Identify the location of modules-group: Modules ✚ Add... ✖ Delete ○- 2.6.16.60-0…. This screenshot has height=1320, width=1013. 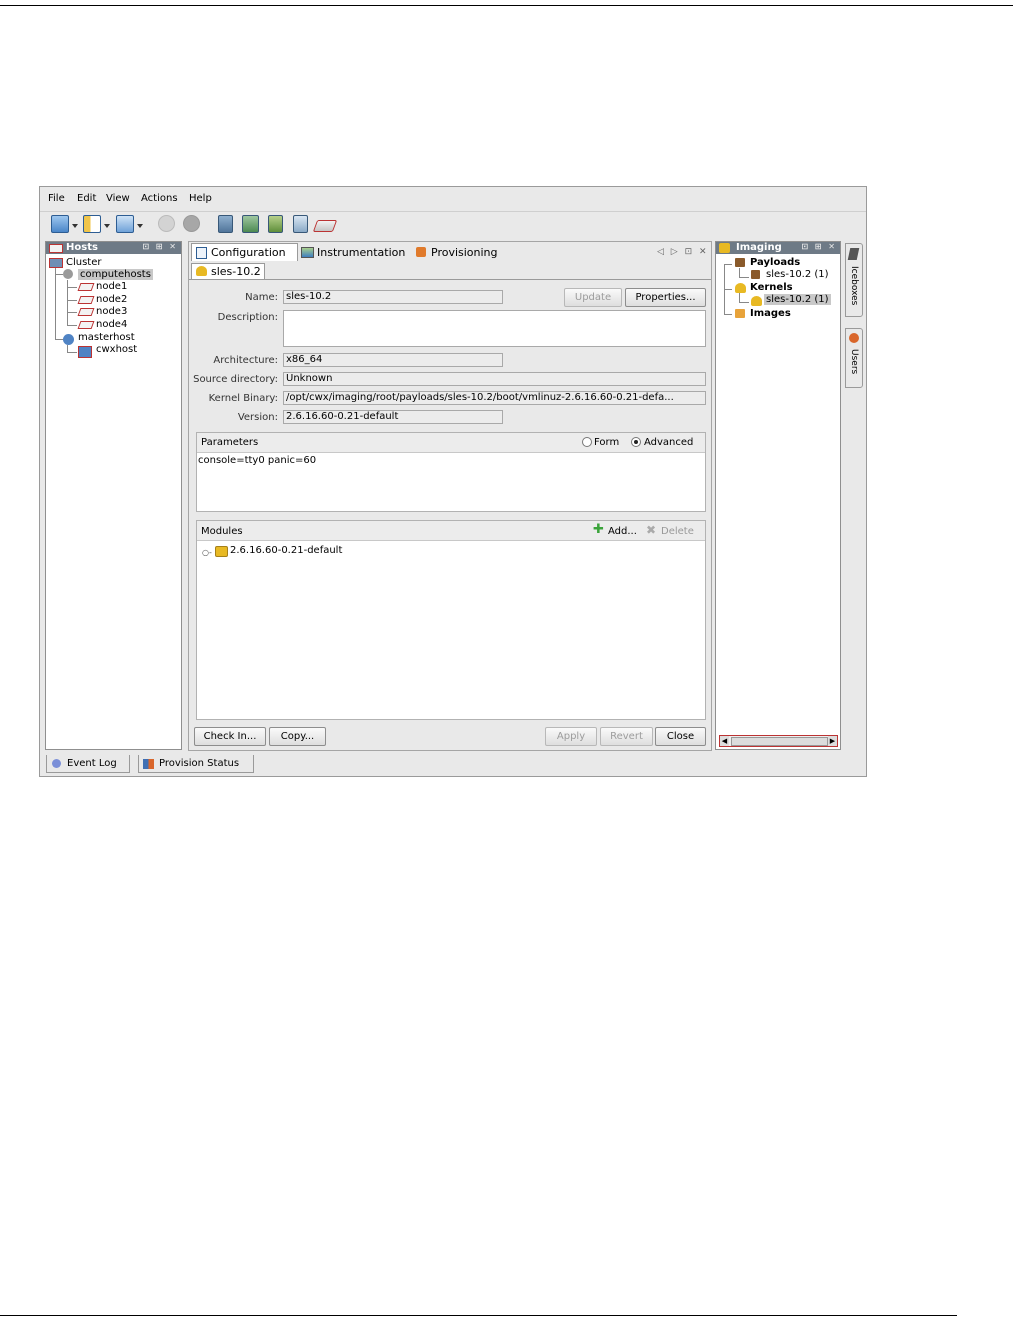
(451, 620).